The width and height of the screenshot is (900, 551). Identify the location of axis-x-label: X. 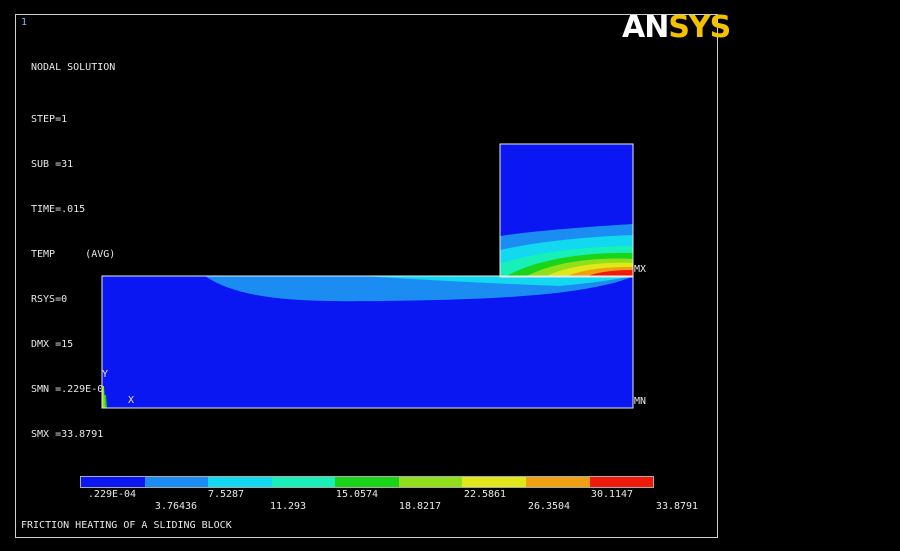
(131, 400).